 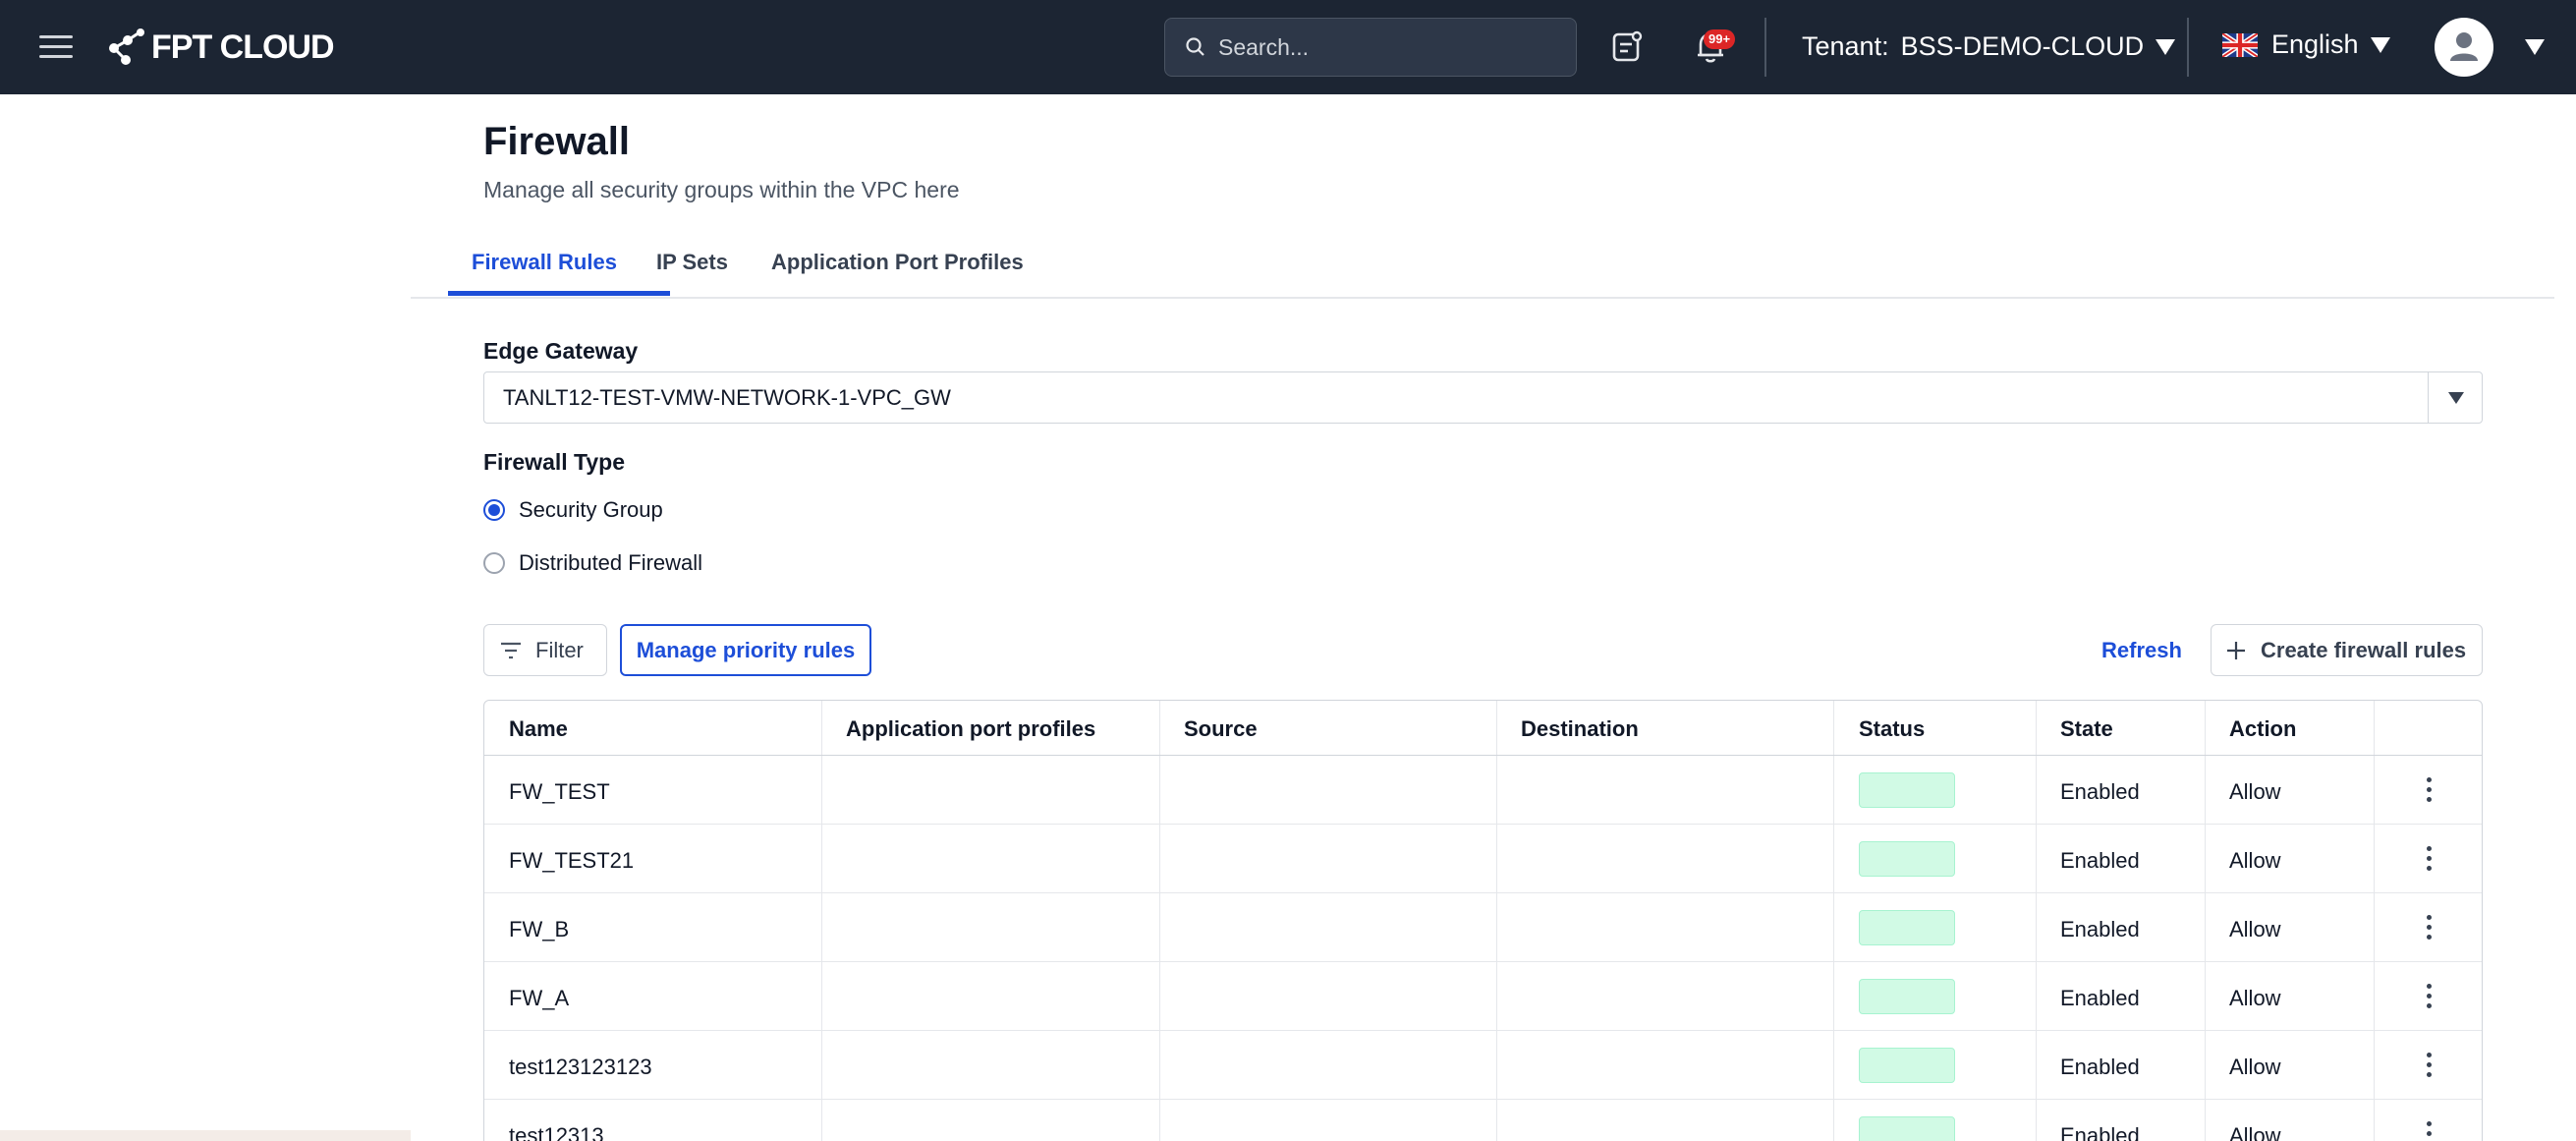 I want to click on manage-priority-rules-button: Manage priority rules, so click(x=745, y=650).